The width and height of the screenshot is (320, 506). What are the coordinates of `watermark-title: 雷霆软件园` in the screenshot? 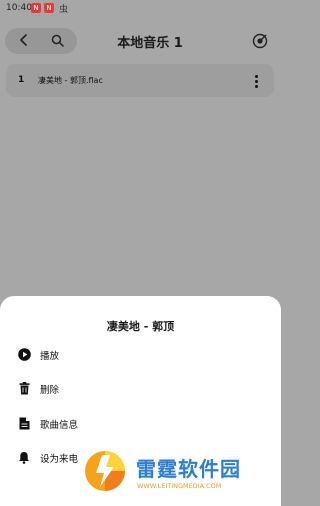 It's located at (188, 469).